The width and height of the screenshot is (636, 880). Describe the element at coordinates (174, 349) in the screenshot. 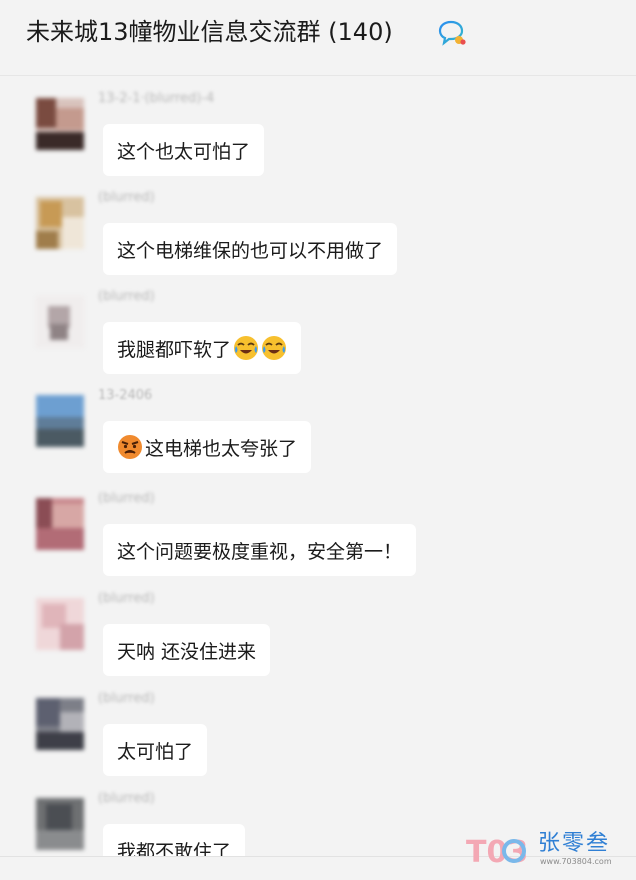

I see `message-text: 我腿都吓软了` at that location.